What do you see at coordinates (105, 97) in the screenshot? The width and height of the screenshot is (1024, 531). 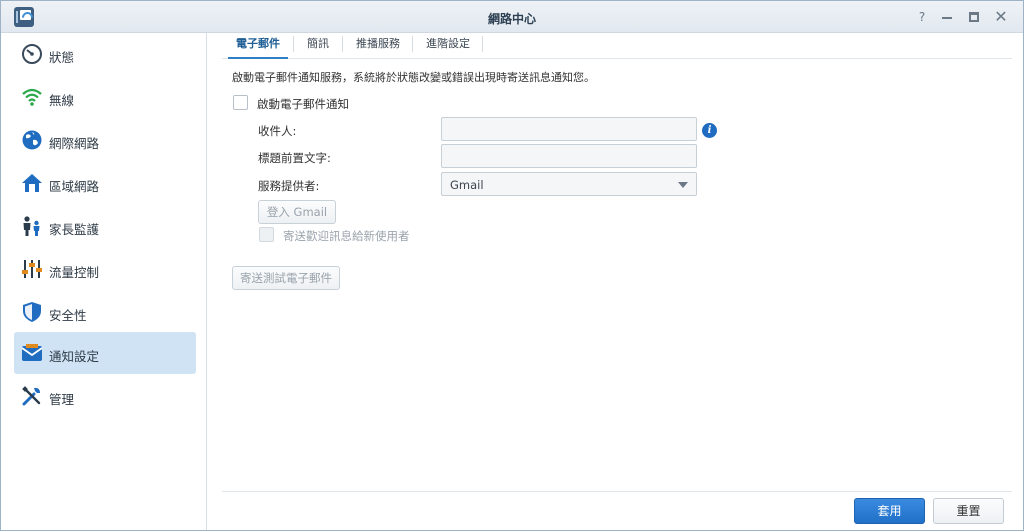 I see `sidebar-item-wireless: 無線` at bounding box center [105, 97].